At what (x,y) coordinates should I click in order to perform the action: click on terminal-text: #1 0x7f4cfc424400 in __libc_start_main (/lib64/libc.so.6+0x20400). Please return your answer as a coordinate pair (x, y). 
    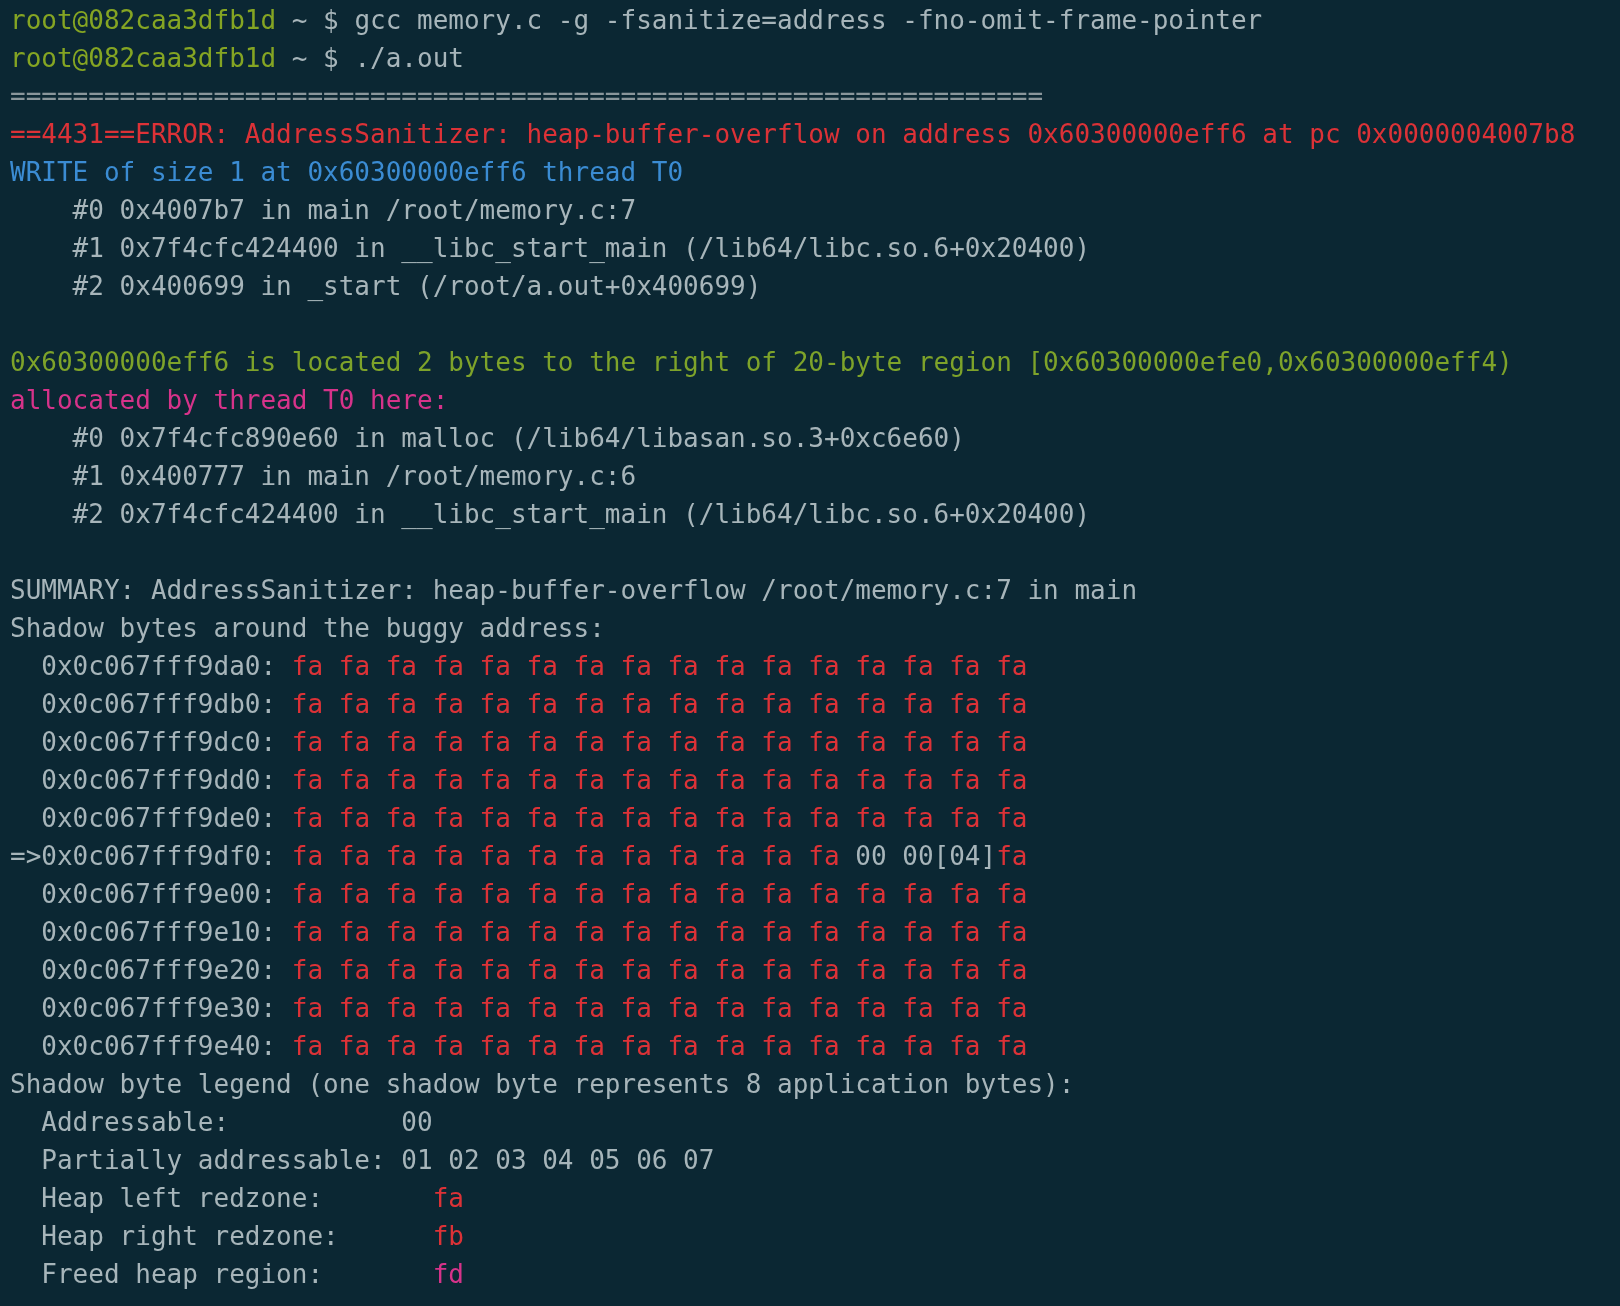
    Looking at the image, I should click on (581, 248).